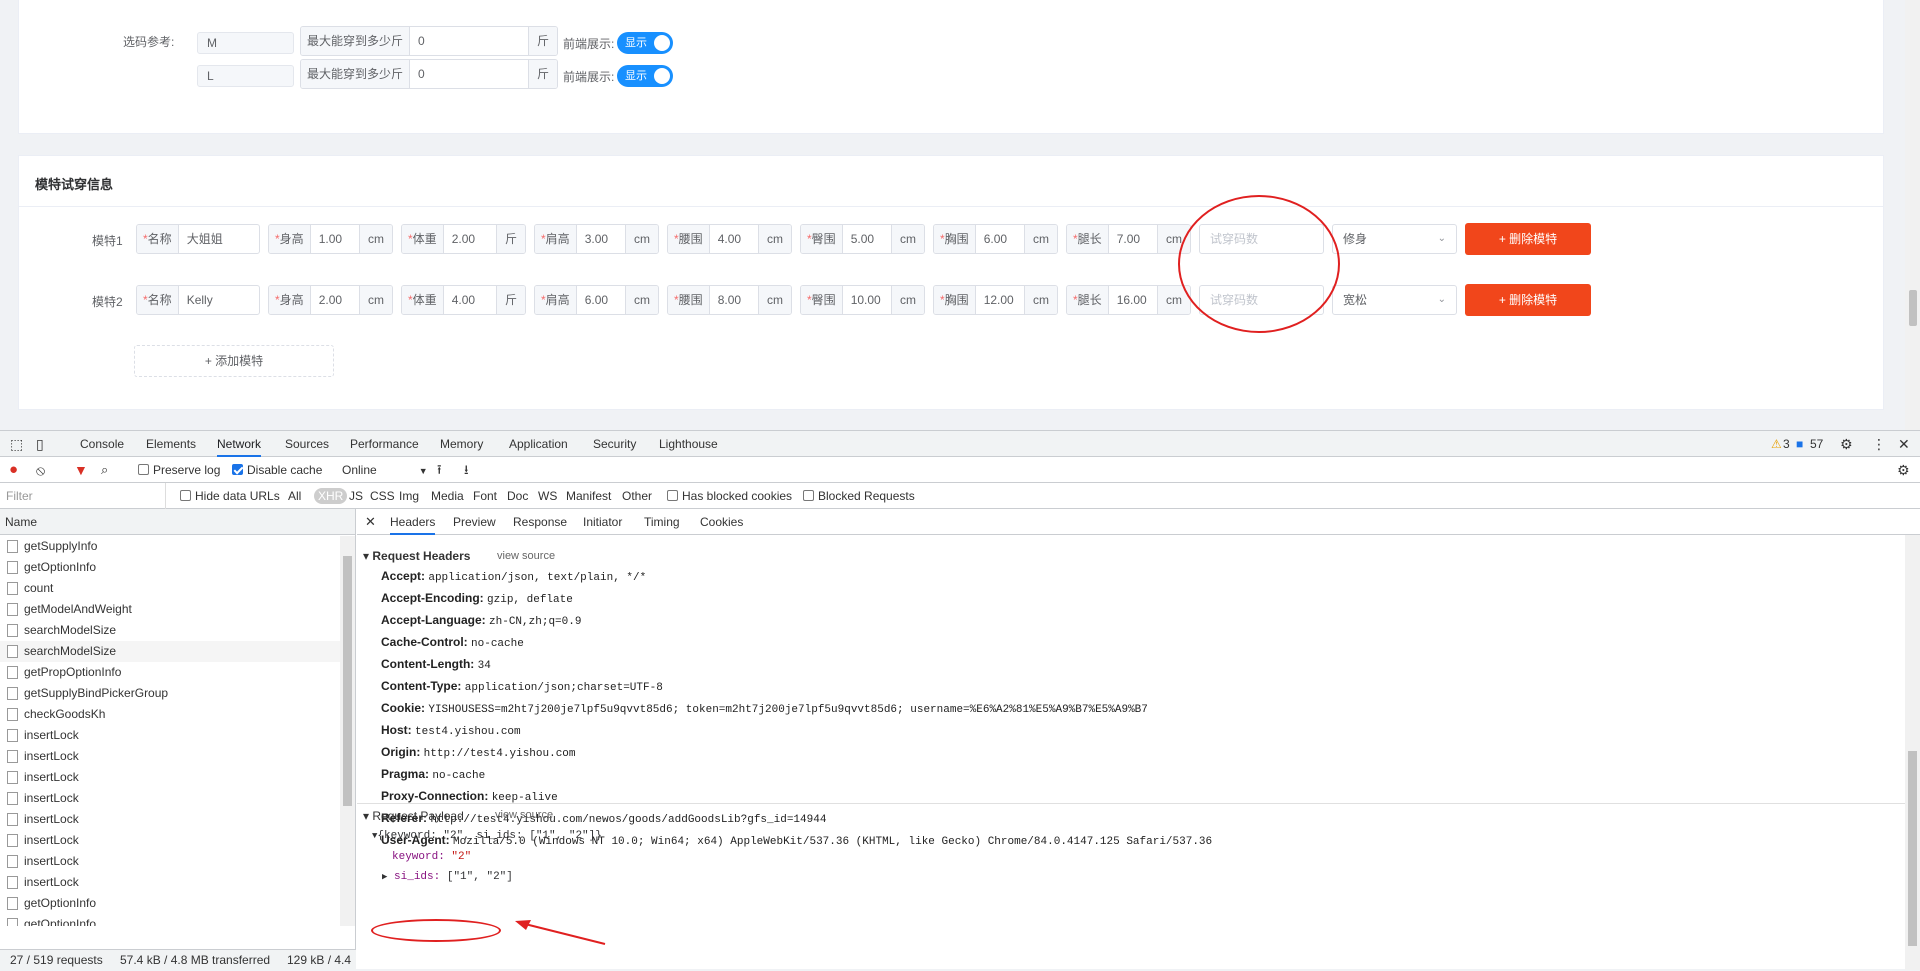 The width and height of the screenshot is (1920, 971). I want to click on request-row: getModelAndWeight, so click(170, 609).